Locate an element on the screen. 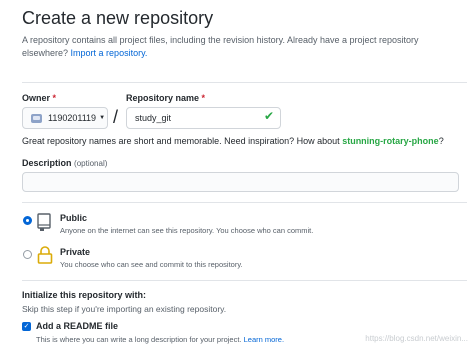  description-label: Description (optional) is located at coordinates (64, 163).